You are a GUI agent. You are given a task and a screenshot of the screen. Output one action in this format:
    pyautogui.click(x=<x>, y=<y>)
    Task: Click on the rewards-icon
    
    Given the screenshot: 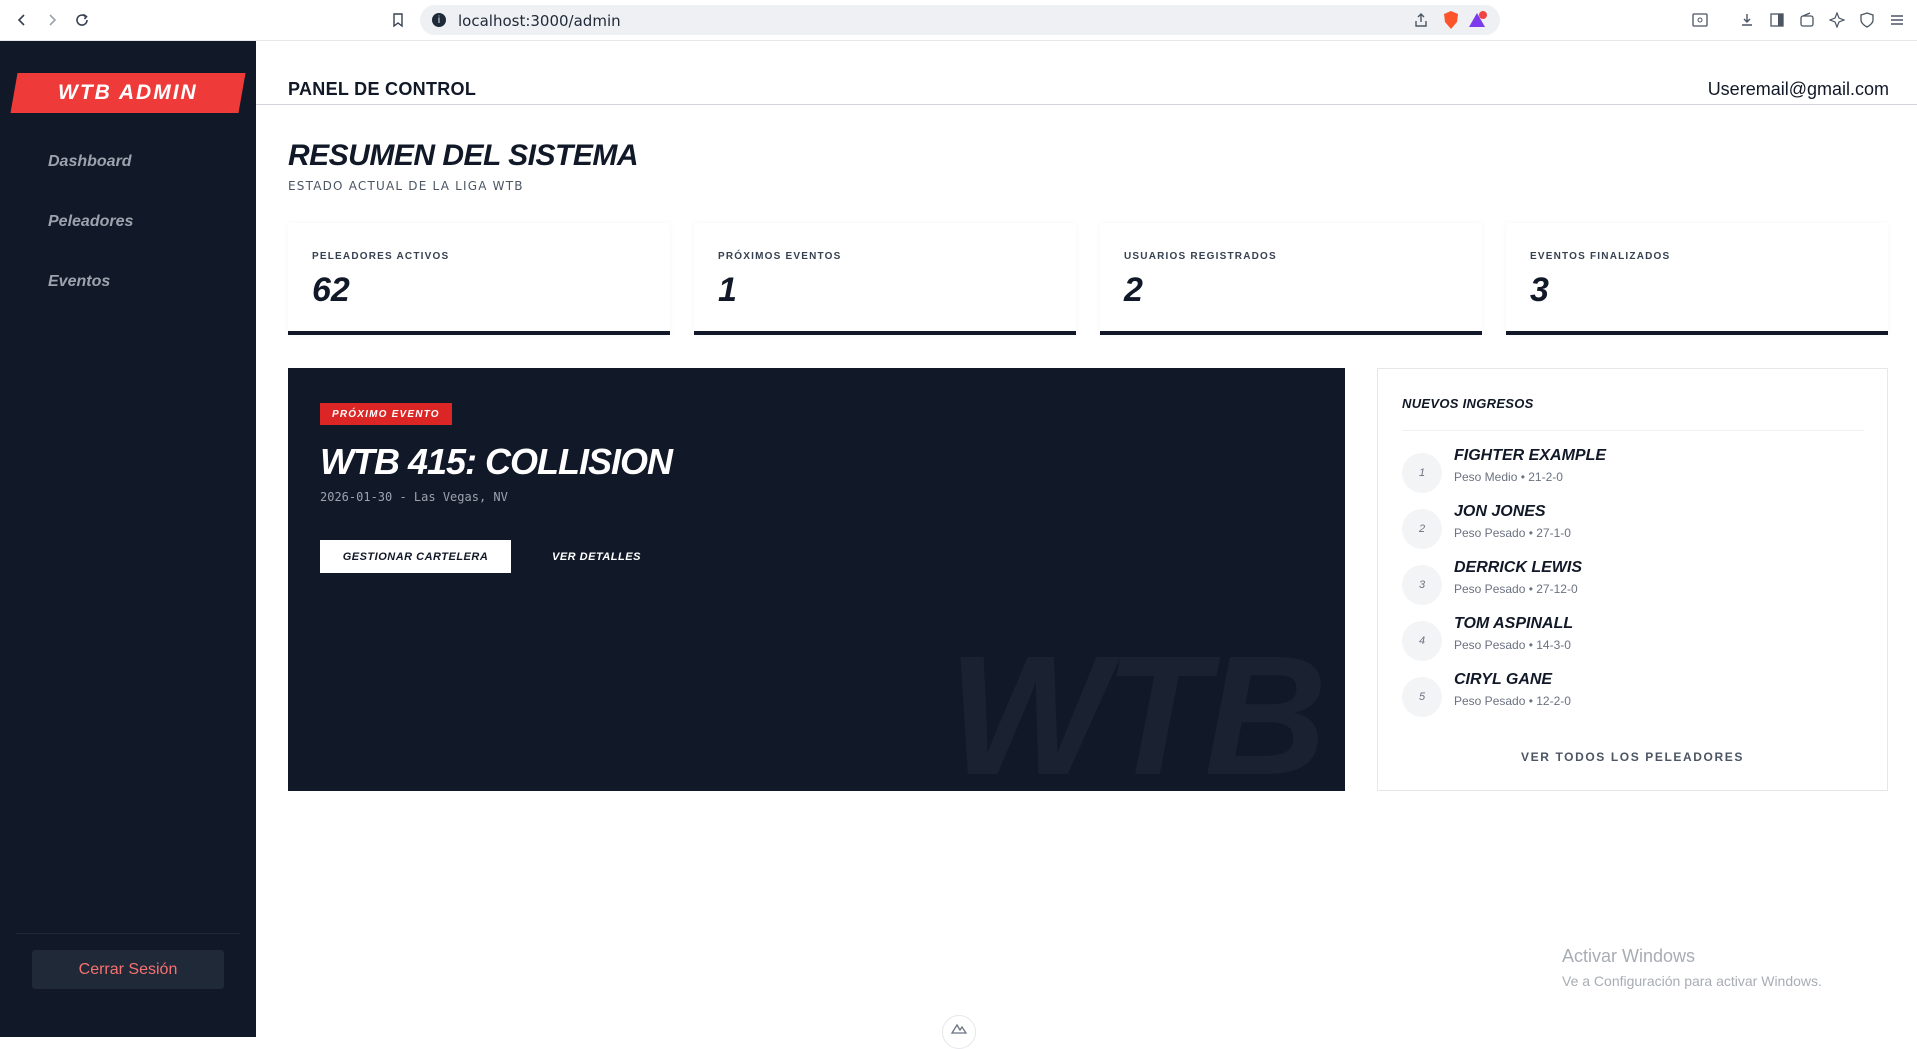 What is the action you would take?
    pyautogui.click(x=1478, y=22)
    